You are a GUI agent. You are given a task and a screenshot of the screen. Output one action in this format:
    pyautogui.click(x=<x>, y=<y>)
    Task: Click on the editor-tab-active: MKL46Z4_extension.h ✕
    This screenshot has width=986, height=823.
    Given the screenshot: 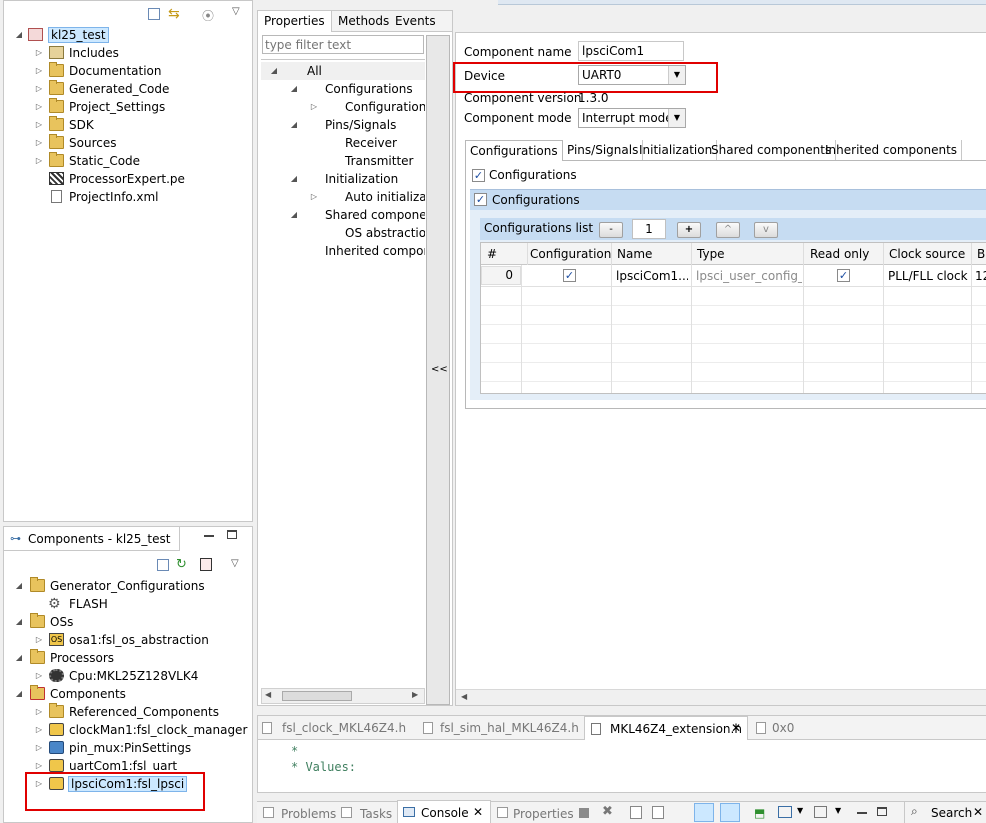 What is the action you would take?
    pyautogui.click(x=666, y=728)
    